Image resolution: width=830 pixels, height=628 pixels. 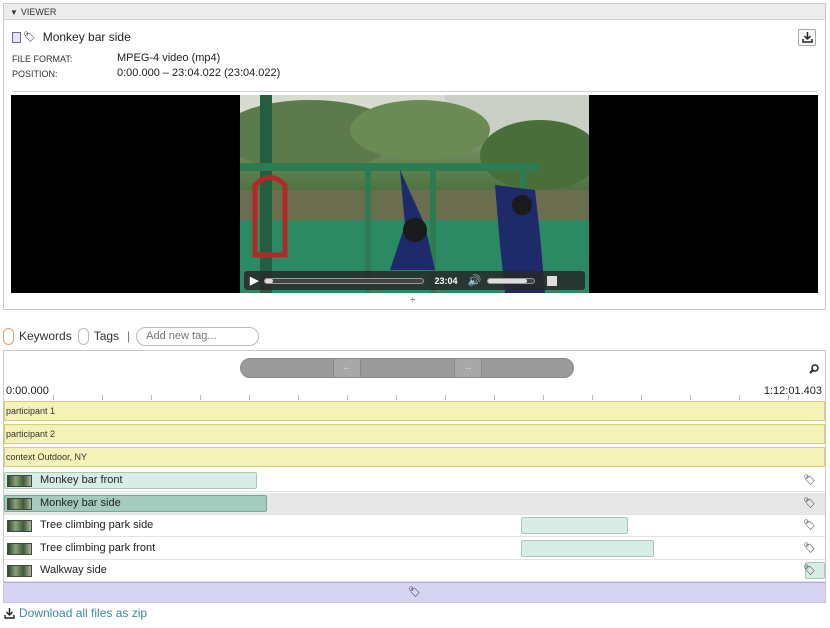 I want to click on seek-progress, so click(x=269, y=280).